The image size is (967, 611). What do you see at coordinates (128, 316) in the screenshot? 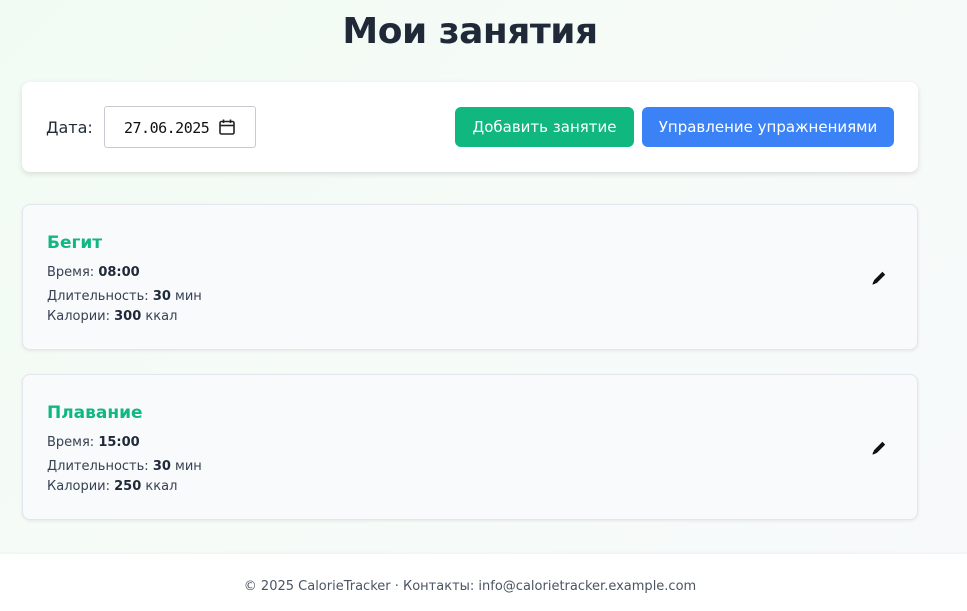
I see `calories-value: 300` at bounding box center [128, 316].